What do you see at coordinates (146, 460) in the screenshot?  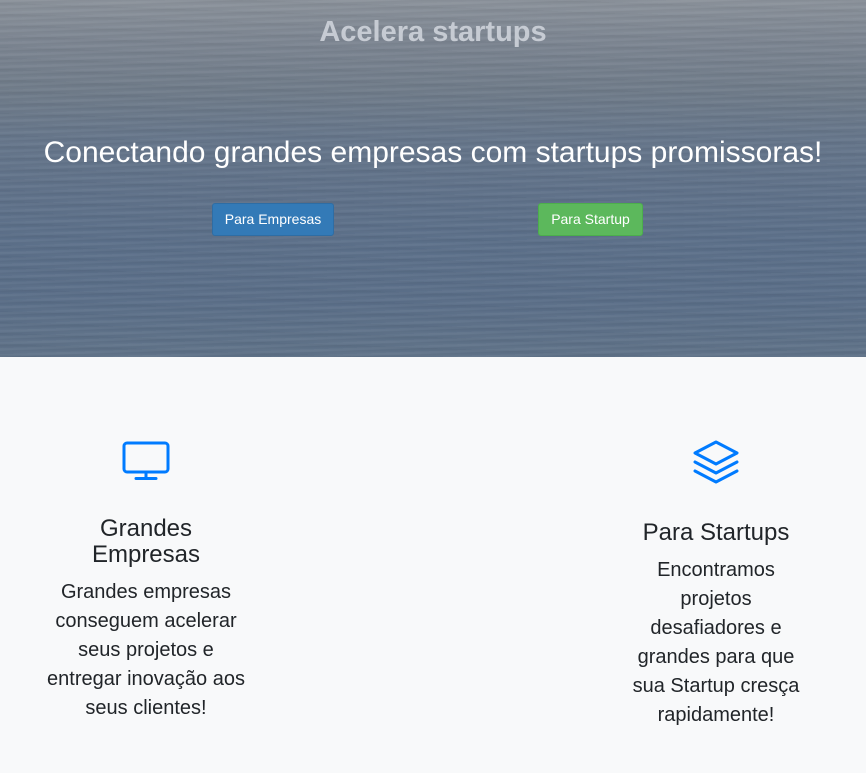 I see `monitor-icon` at bounding box center [146, 460].